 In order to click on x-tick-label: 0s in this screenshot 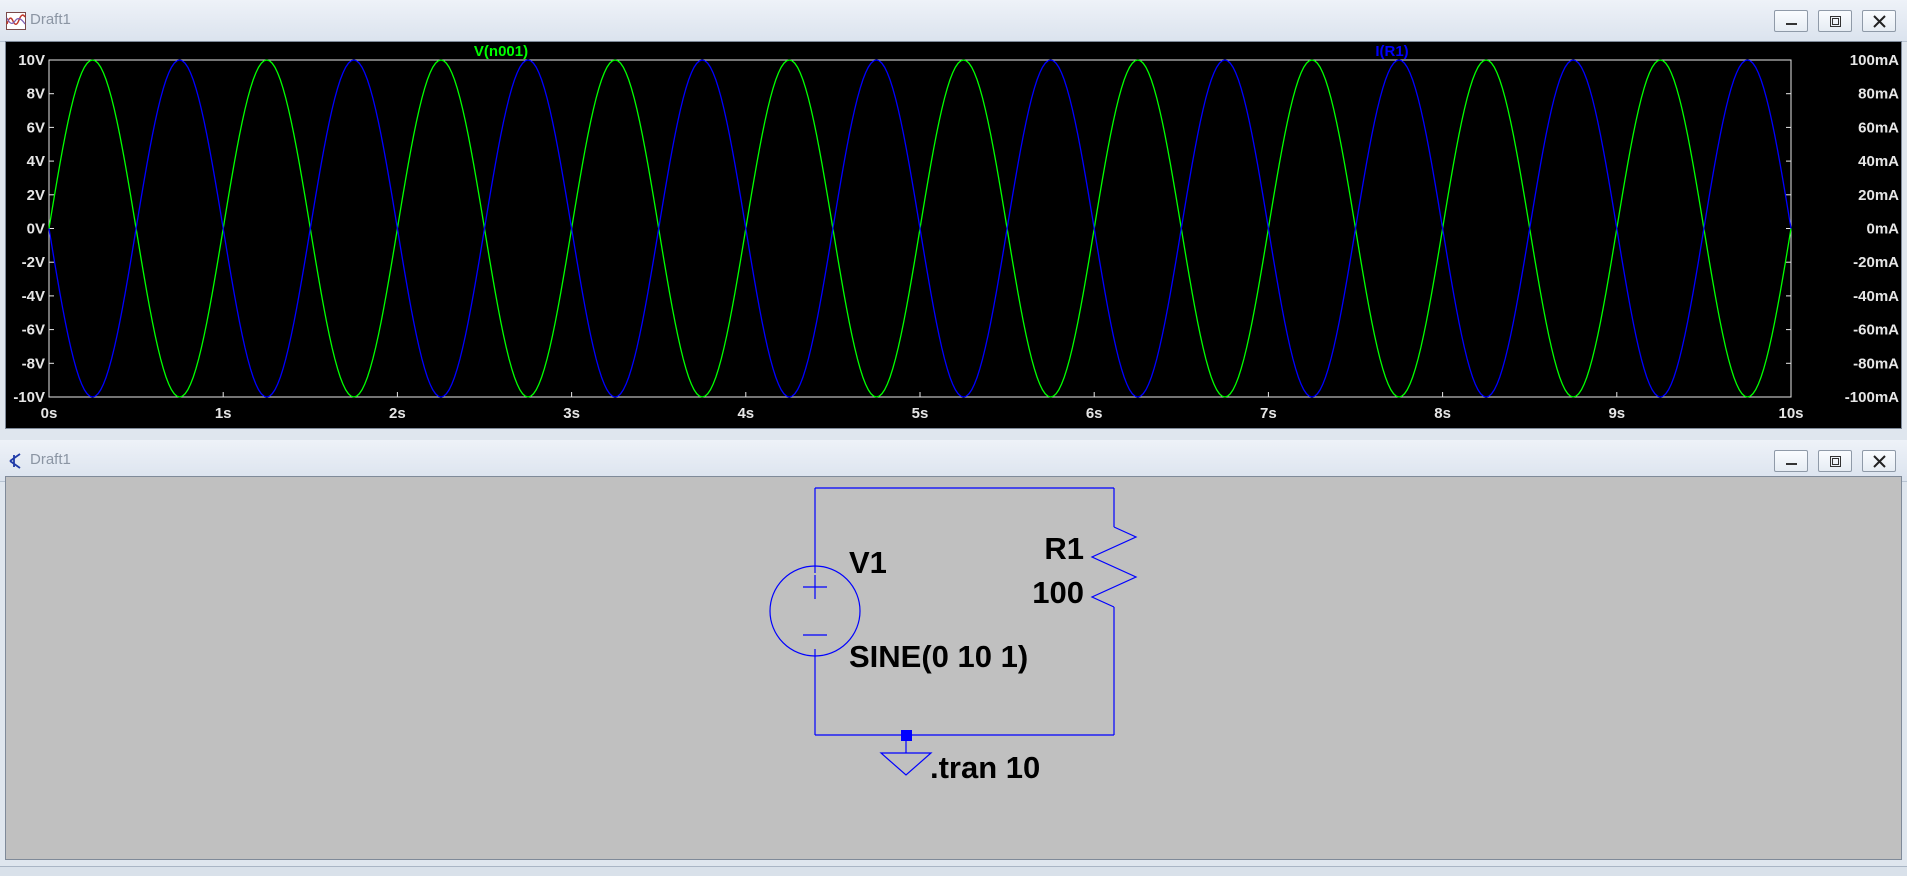, I will do `click(49, 413)`.